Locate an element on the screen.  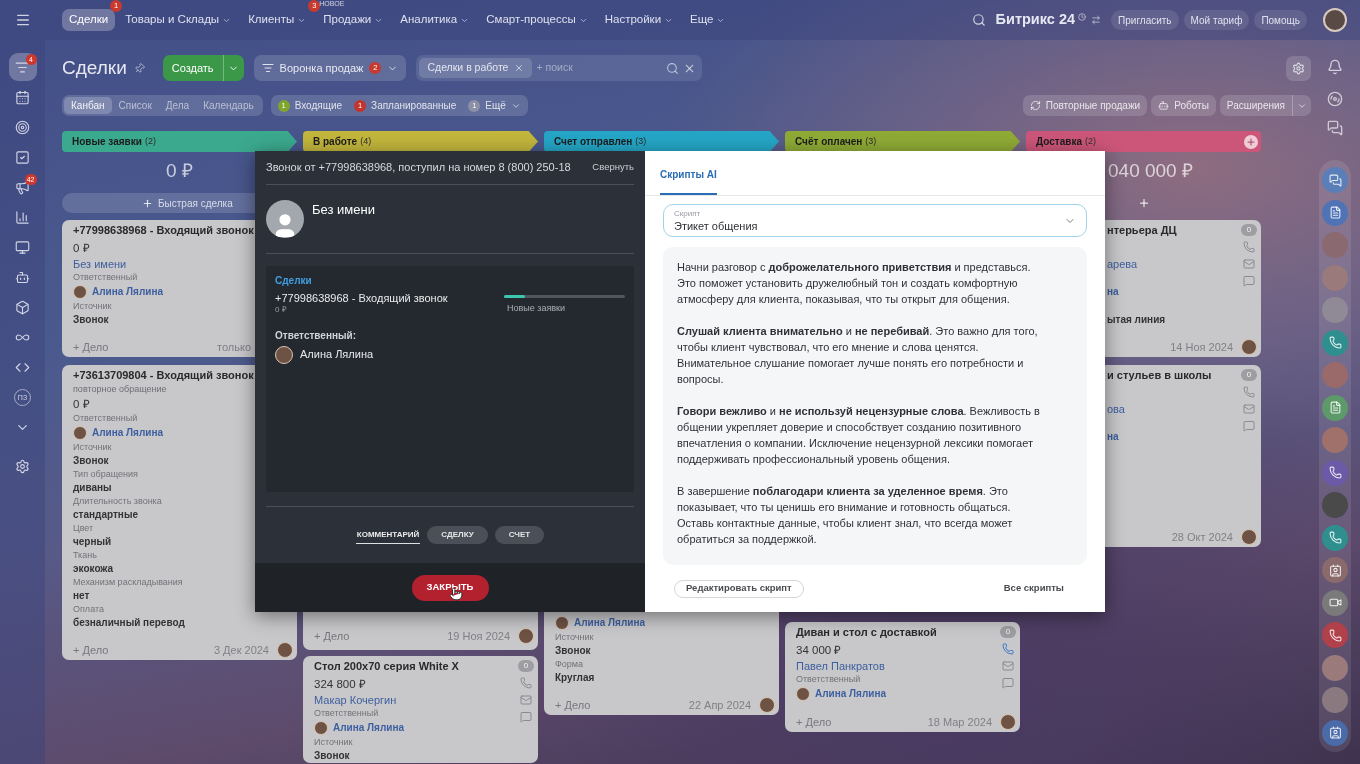
card-title: нтерьера ДЦ is located at coordinates (1142, 230).